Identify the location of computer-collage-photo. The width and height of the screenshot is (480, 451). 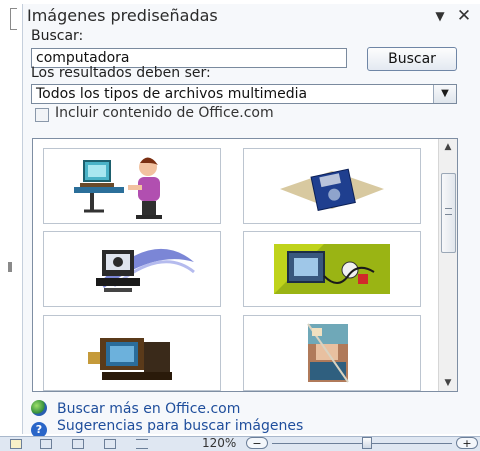
(328, 353).